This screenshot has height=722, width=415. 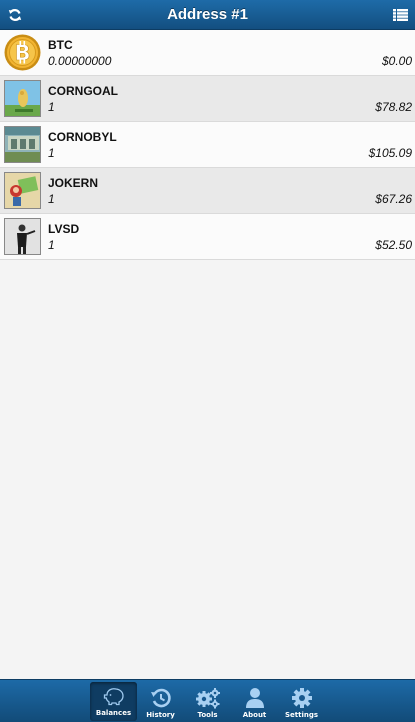 I want to click on list-item: B BTC 0.00000000 $0.00, so click(x=207, y=53).